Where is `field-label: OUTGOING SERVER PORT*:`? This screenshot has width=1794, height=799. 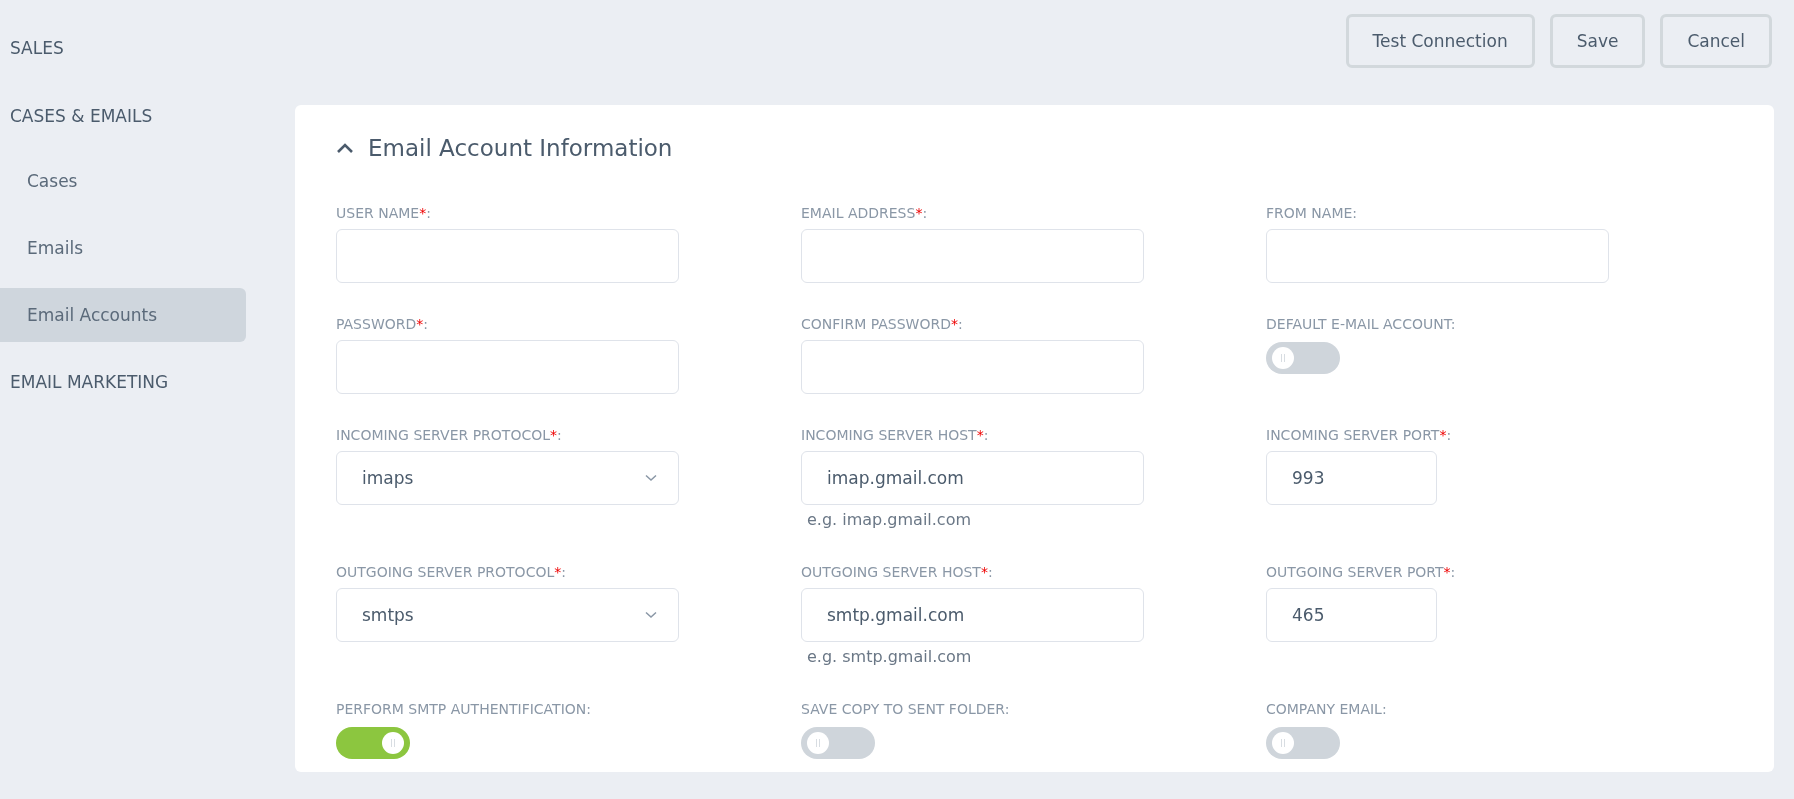
field-label: OUTGOING SERVER PORT*: is located at coordinates (1361, 572).